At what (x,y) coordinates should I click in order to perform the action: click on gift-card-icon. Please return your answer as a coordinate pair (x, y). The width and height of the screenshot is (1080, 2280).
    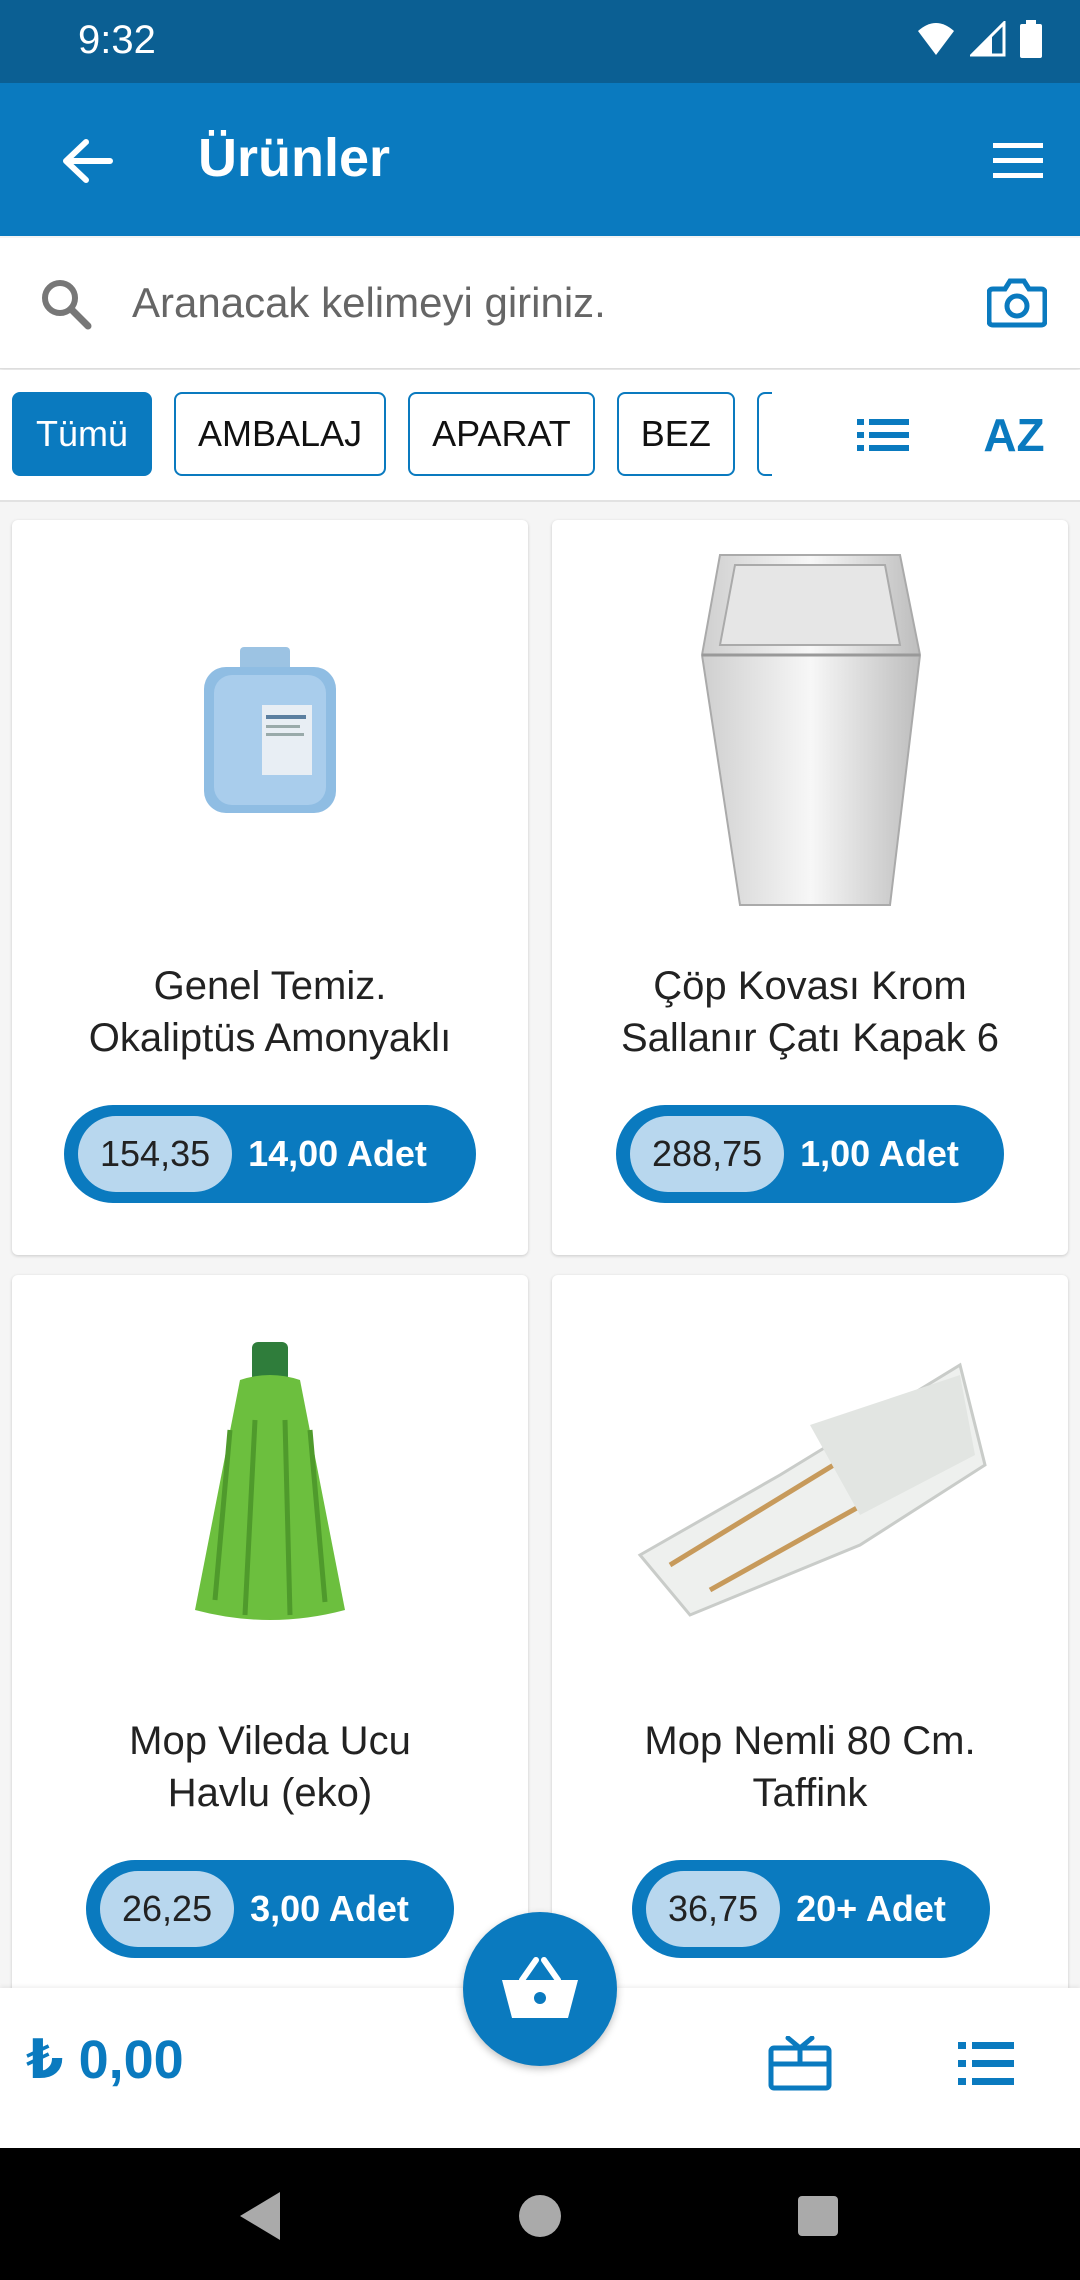
    Looking at the image, I should click on (800, 2063).